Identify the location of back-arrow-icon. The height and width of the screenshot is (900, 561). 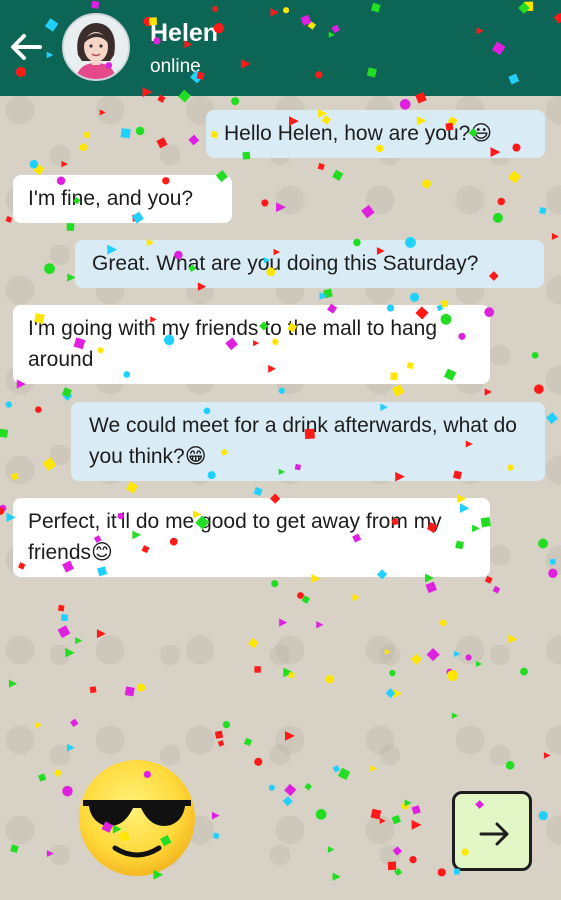
(26, 47).